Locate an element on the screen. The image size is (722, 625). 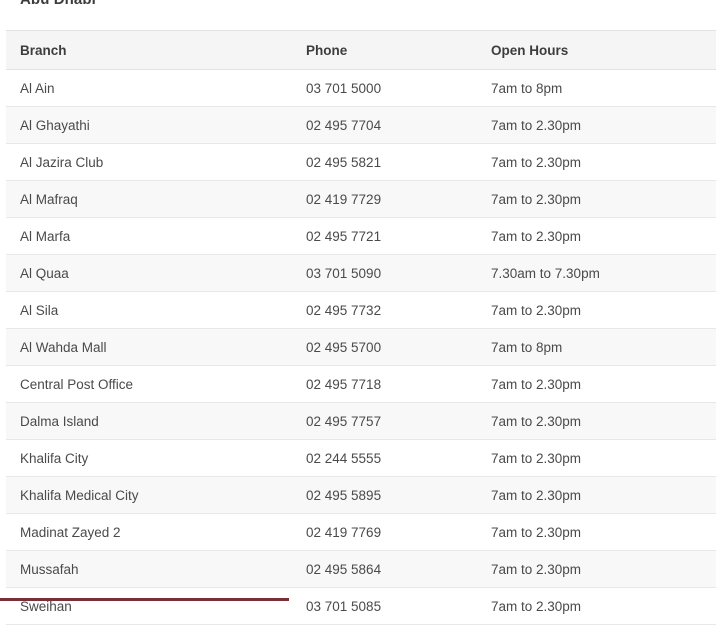
bottom-progress-bar is located at coordinates (361, 599).